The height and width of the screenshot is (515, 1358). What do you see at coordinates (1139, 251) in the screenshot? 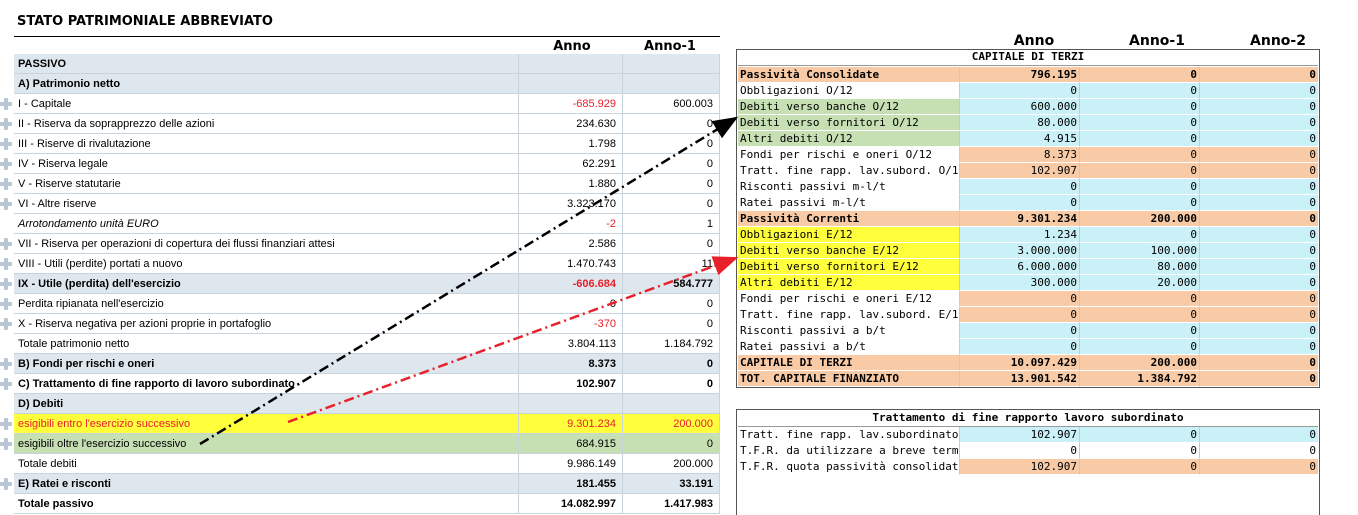
I see `cell-anno-1: 100.000` at bounding box center [1139, 251].